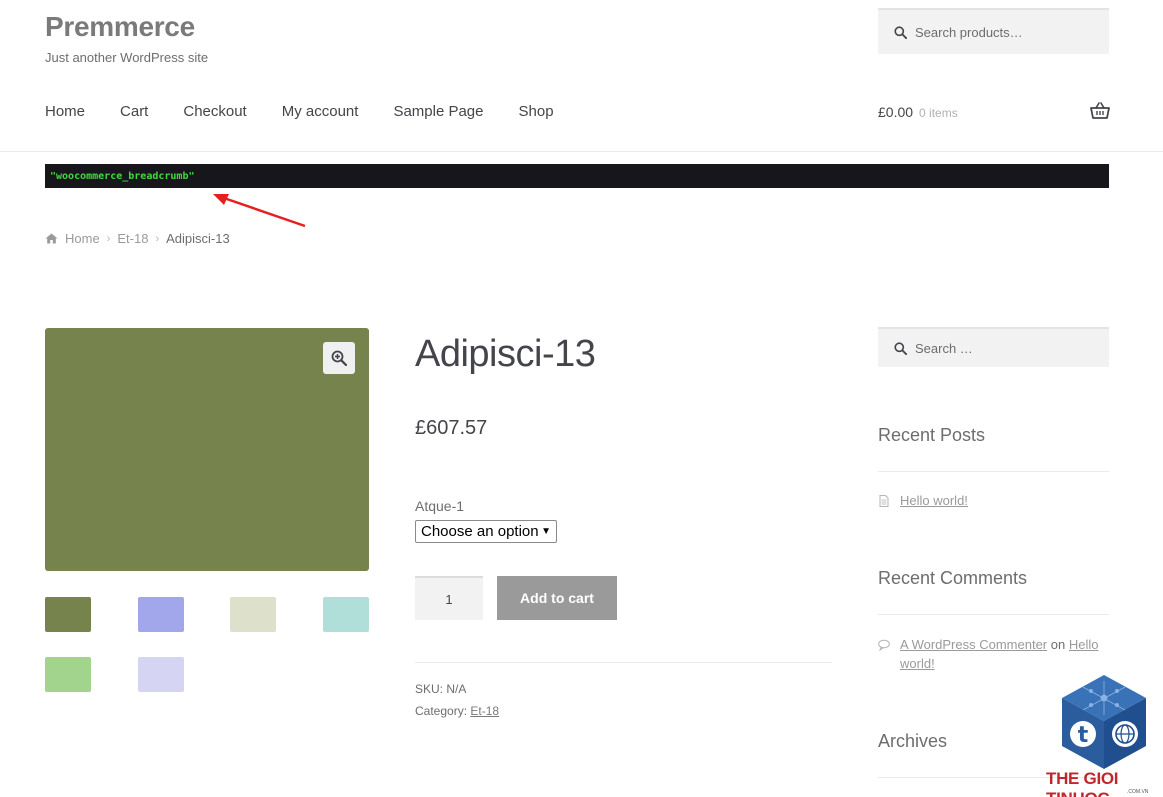  I want to click on add-to-cart-button: Add to cart, so click(557, 598).